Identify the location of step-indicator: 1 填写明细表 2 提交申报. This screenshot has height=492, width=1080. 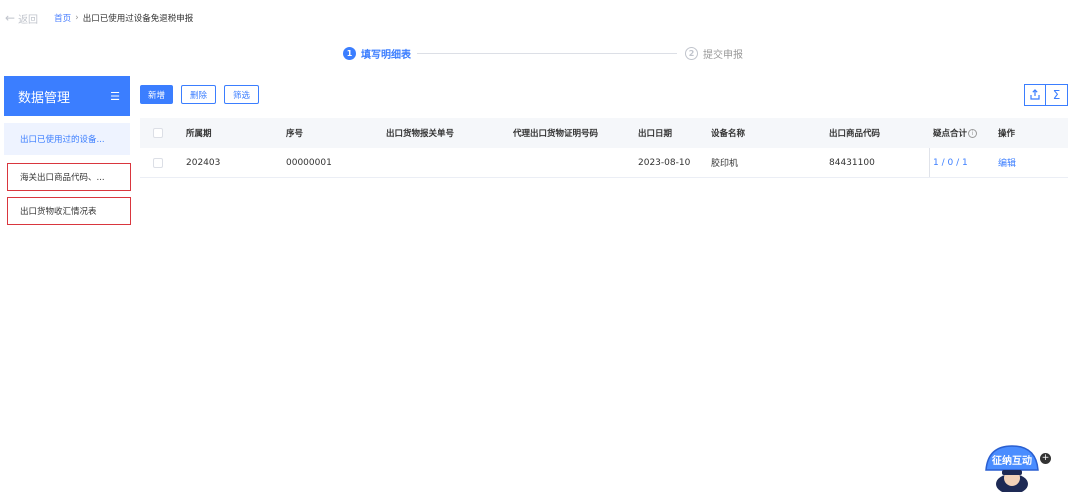
(543, 53).